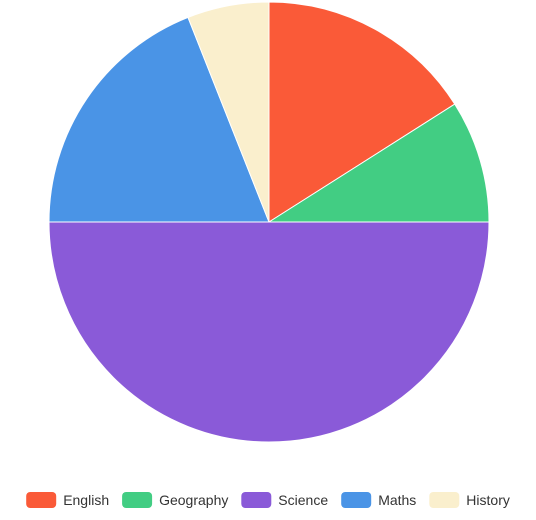 The height and width of the screenshot is (520, 536). Describe the element at coordinates (488, 500) in the screenshot. I see `legend-label-history: History` at that location.